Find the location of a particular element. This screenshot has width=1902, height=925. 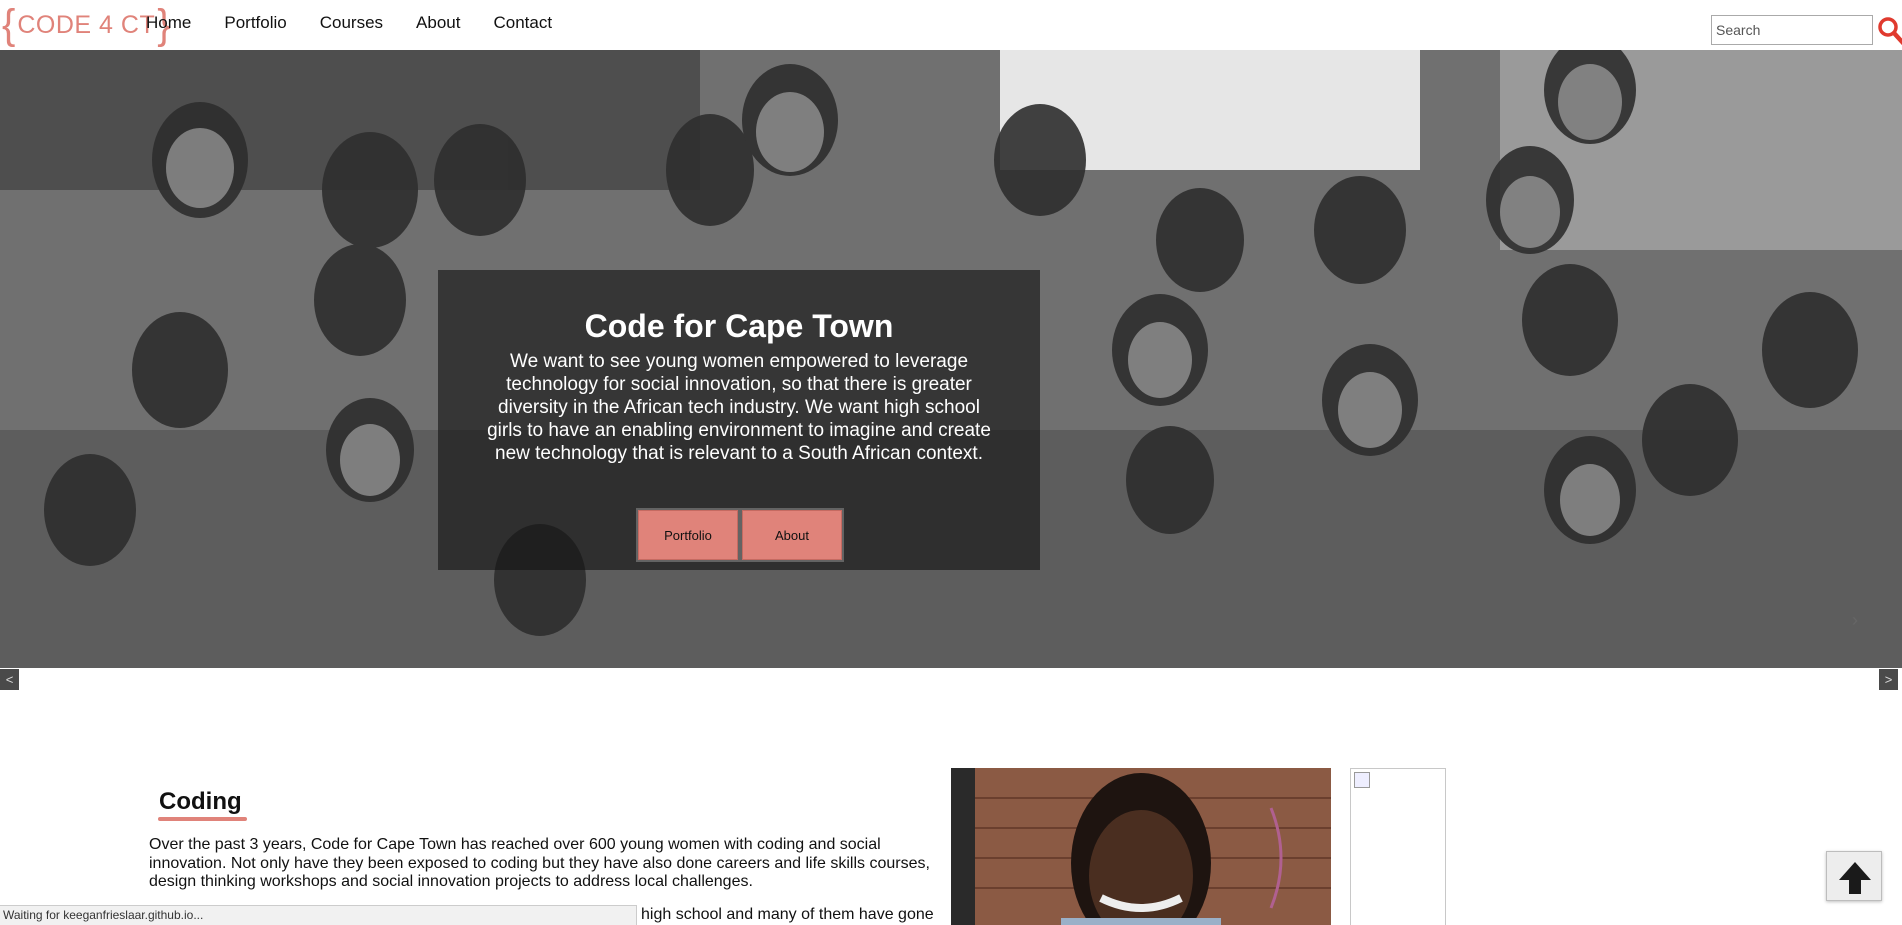

arrow-up-icon is located at coordinates (1855, 878).